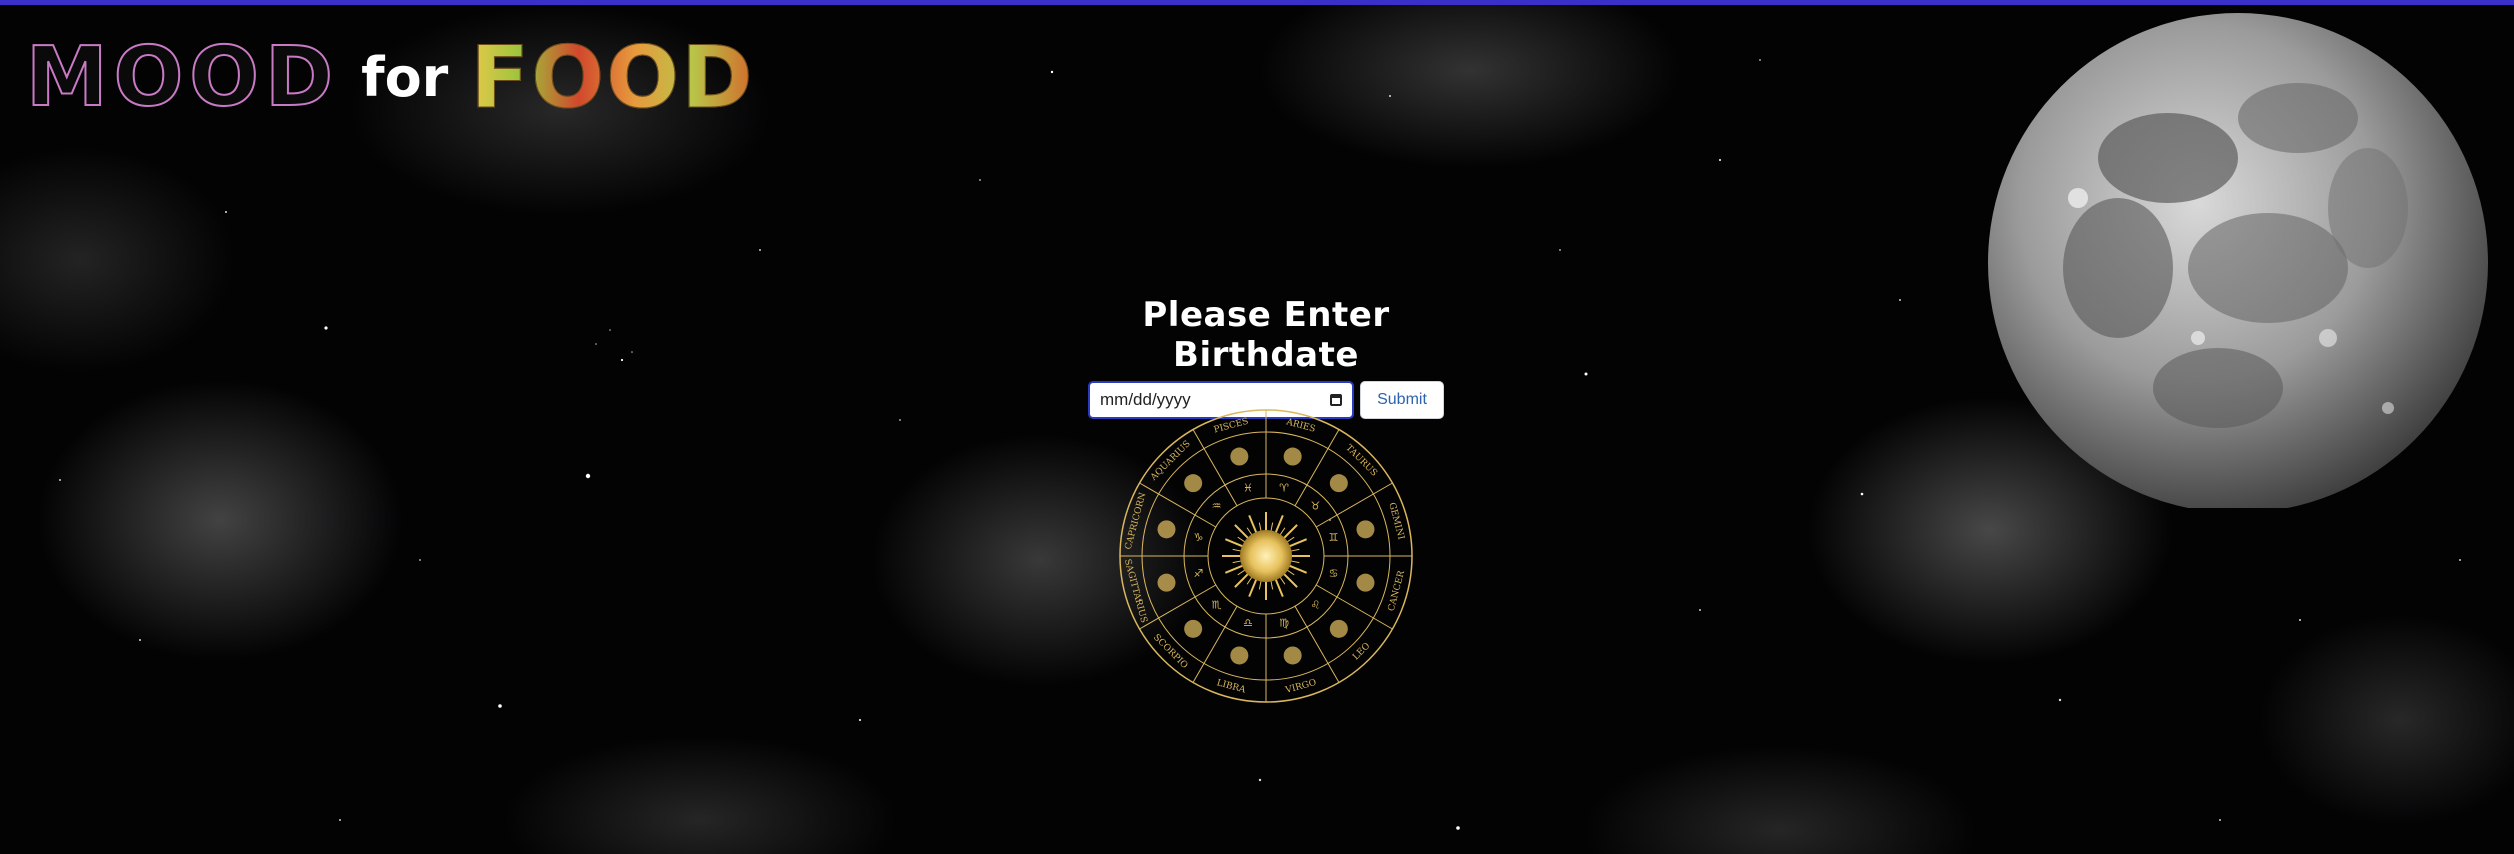 This screenshot has width=2514, height=854. What do you see at coordinates (1292, 655) in the screenshot?
I see `zodiac-figure-virgo` at bounding box center [1292, 655].